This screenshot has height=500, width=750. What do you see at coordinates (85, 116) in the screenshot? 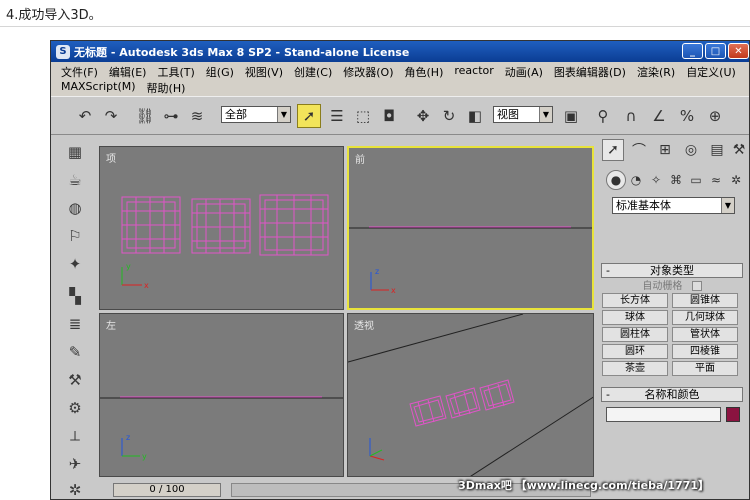
I see `undo-icon: ↶` at bounding box center [85, 116].